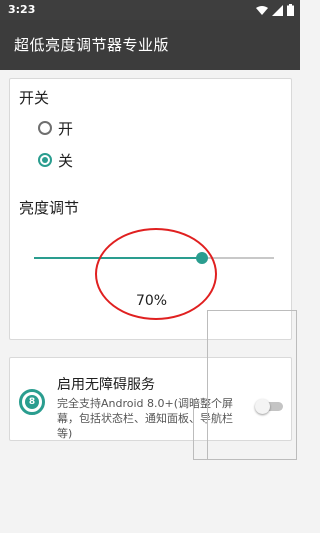 The image size is (320, 533). I want to click on toggle-knob, so click(262, 406).